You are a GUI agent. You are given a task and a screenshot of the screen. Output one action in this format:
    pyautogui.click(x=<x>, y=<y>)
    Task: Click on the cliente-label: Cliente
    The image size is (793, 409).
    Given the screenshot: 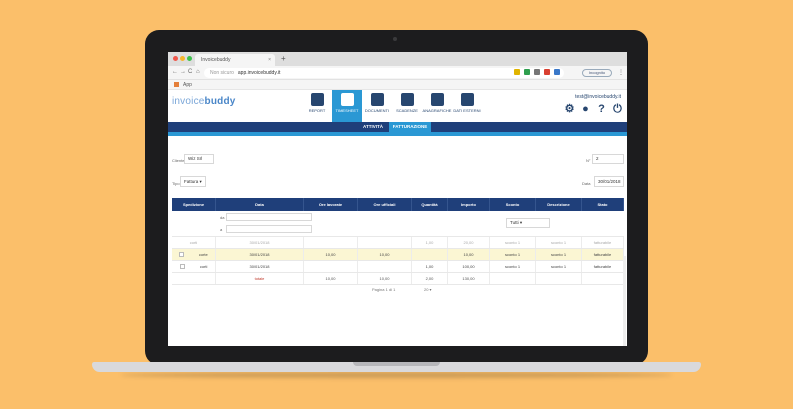 What is the action you would take?
    pyautogui.click(x=178, y=160)
    